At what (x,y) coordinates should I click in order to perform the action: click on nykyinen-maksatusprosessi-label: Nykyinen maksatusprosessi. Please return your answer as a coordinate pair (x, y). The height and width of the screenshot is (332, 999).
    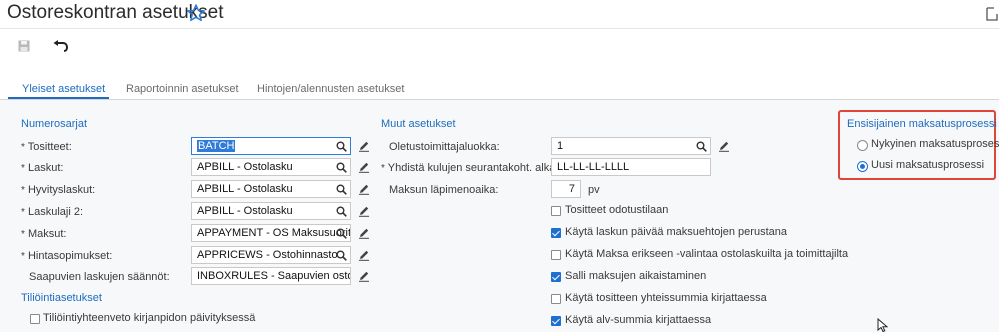
    Looking at the image, I should click on (935, 144).